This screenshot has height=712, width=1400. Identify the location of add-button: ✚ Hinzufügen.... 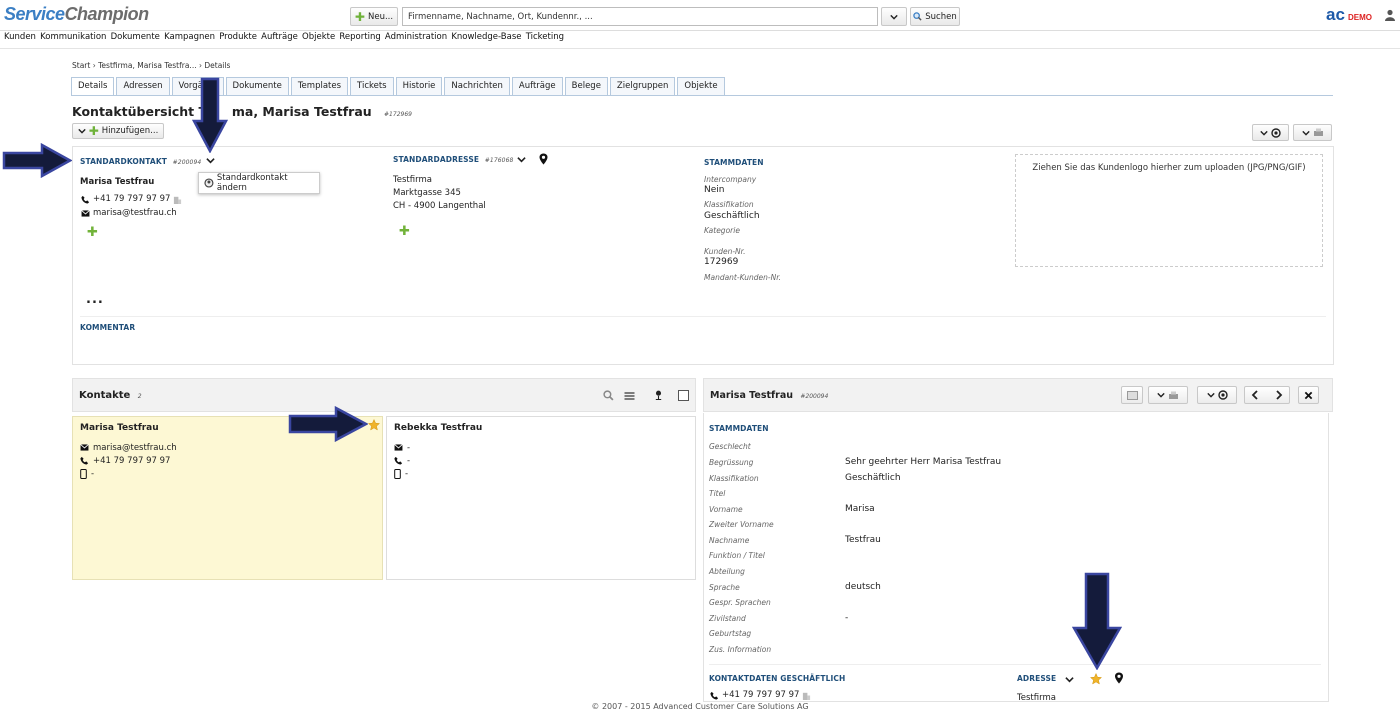
(118, 131).